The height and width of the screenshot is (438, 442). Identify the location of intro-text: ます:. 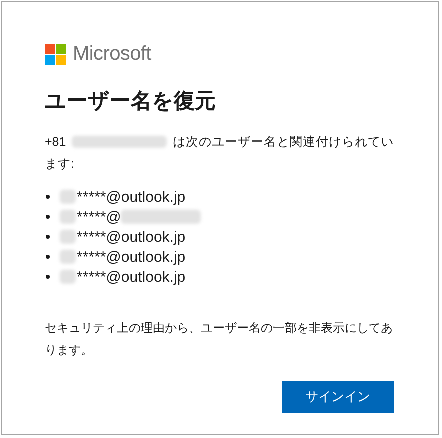
(59, 164).